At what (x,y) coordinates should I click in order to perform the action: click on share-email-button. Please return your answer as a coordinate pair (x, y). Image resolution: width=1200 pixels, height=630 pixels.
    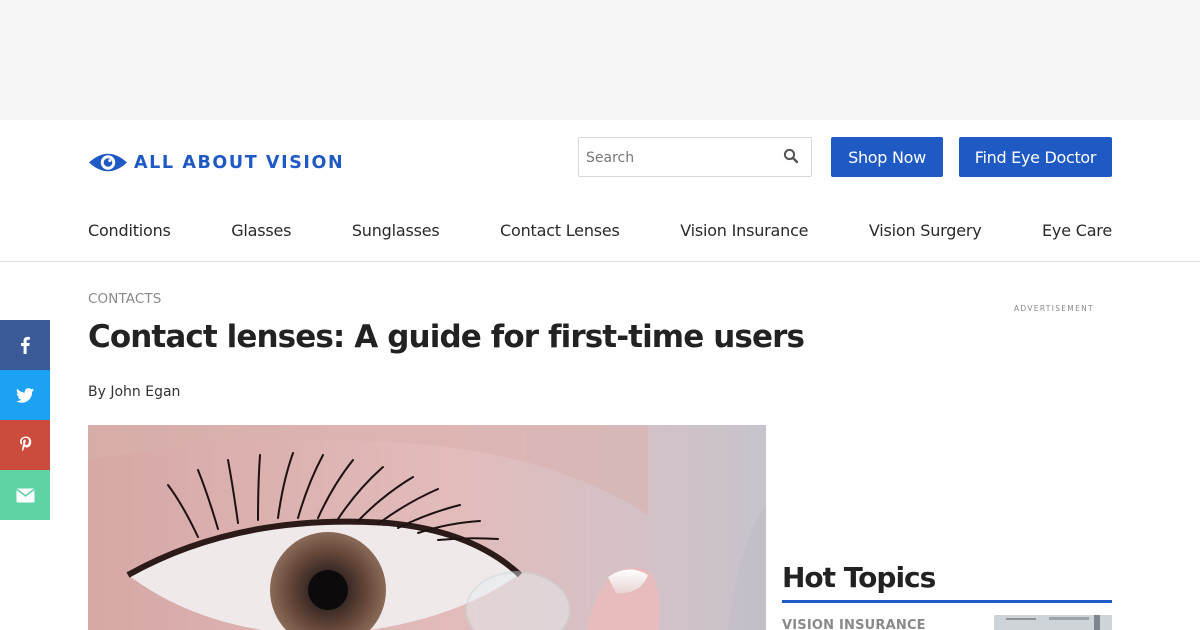
    Looking at the image, I should click on (25, 495).